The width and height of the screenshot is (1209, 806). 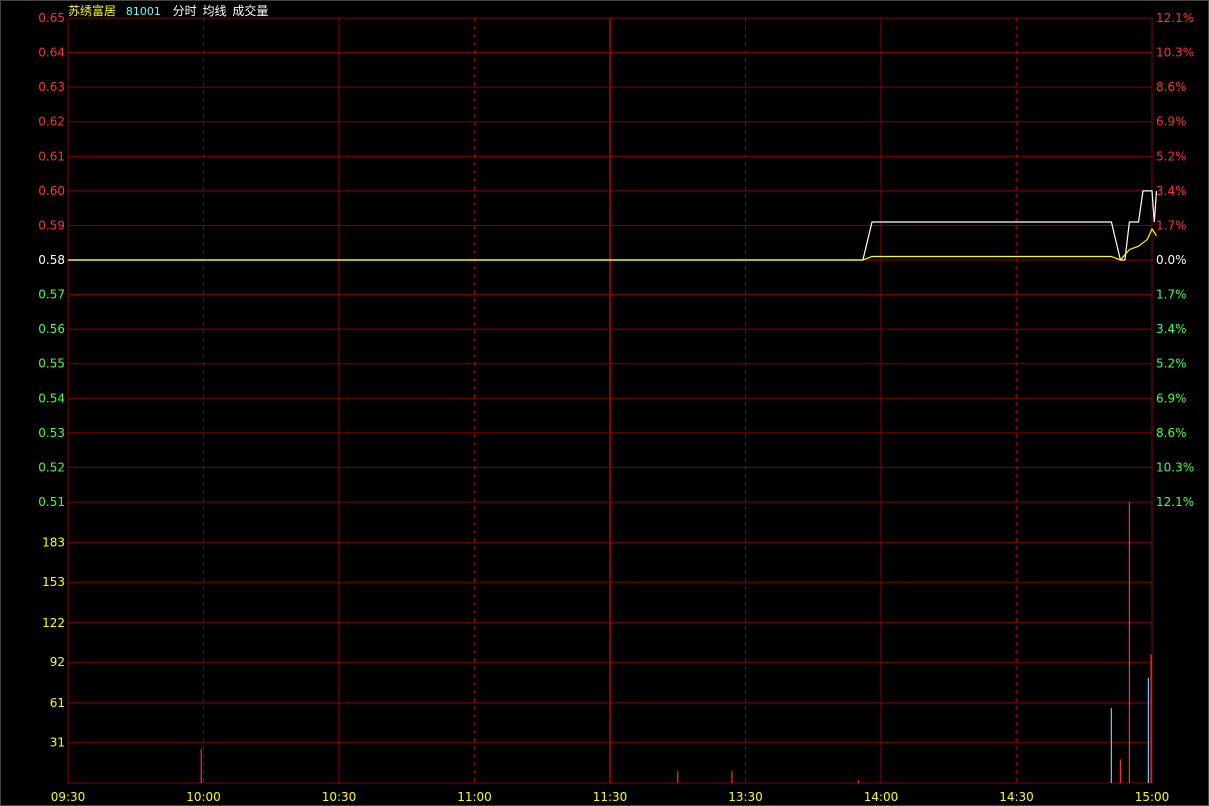 I want to click on price-tick-label: 0.60, so click(x=51, y=191).